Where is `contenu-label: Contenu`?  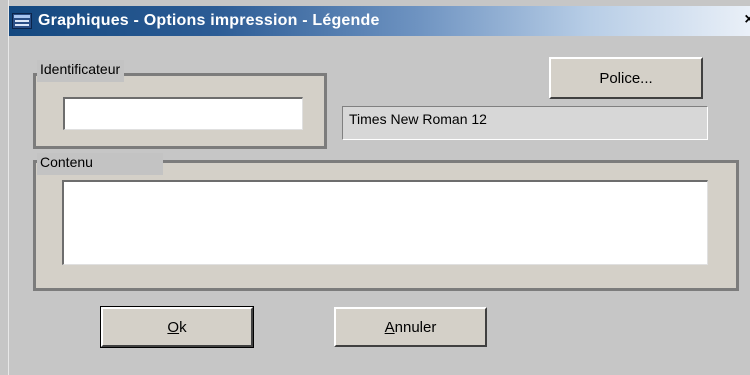 contenu-label: Contenu is located at coordinates (100, 164).